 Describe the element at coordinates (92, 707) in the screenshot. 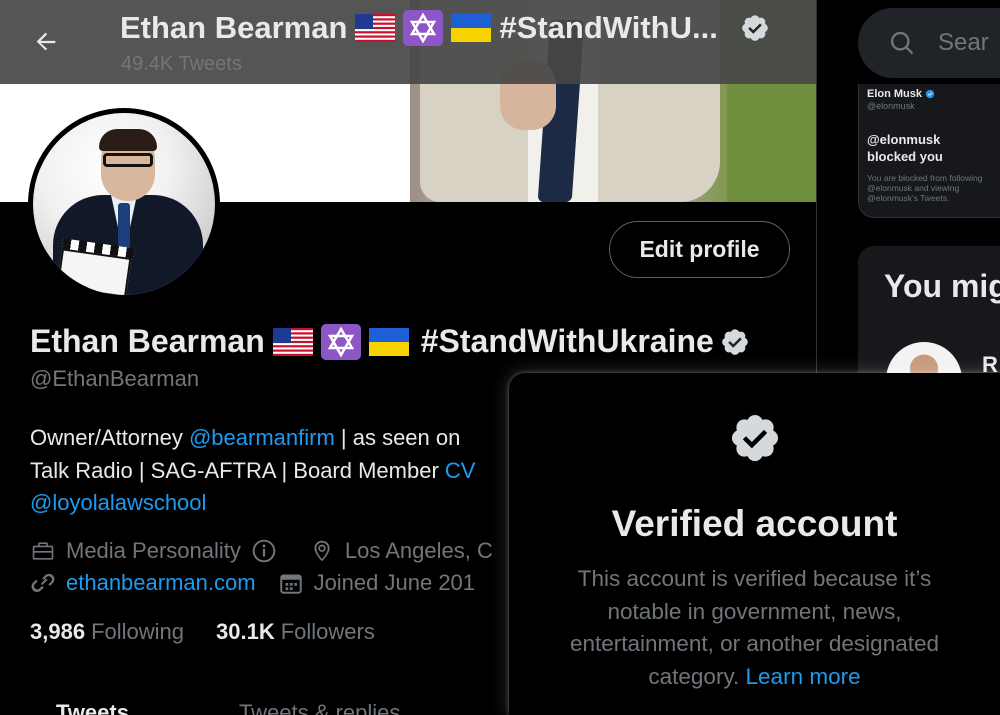

I see `tab-tweets: Tweets` at that location.